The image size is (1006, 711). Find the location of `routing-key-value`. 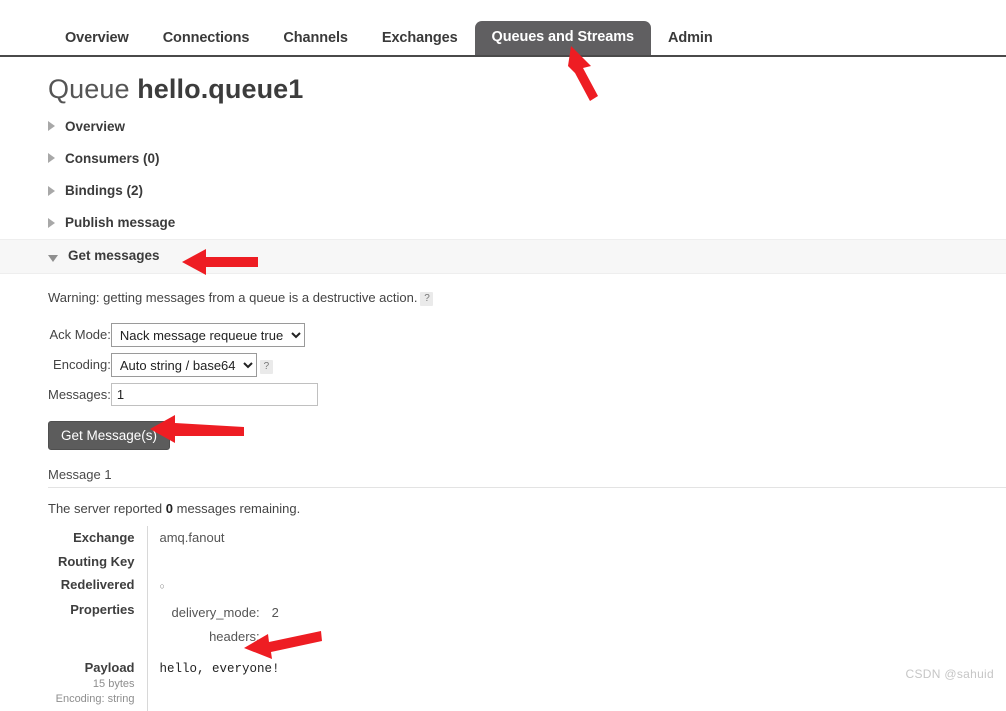

routing-key-value is located at coordinates (537, 562).